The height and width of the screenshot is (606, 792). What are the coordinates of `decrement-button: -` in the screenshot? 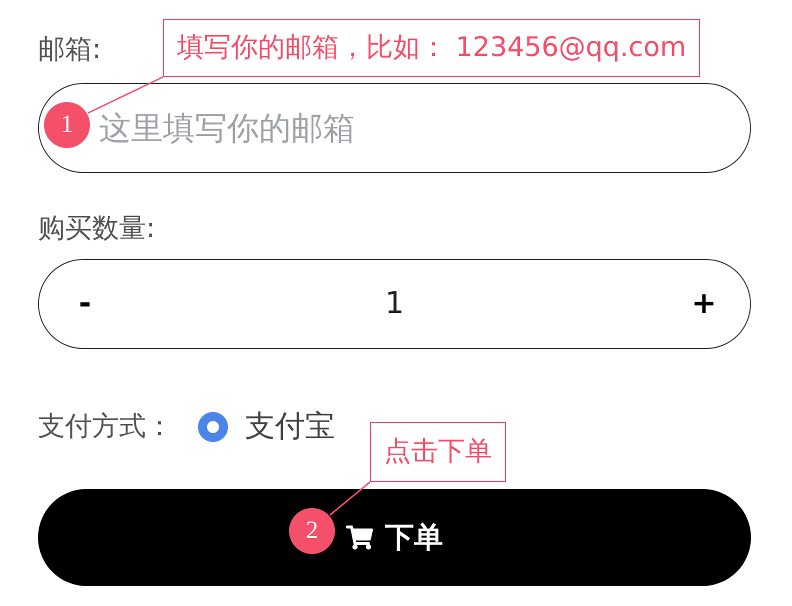 It's located at (85, 304).